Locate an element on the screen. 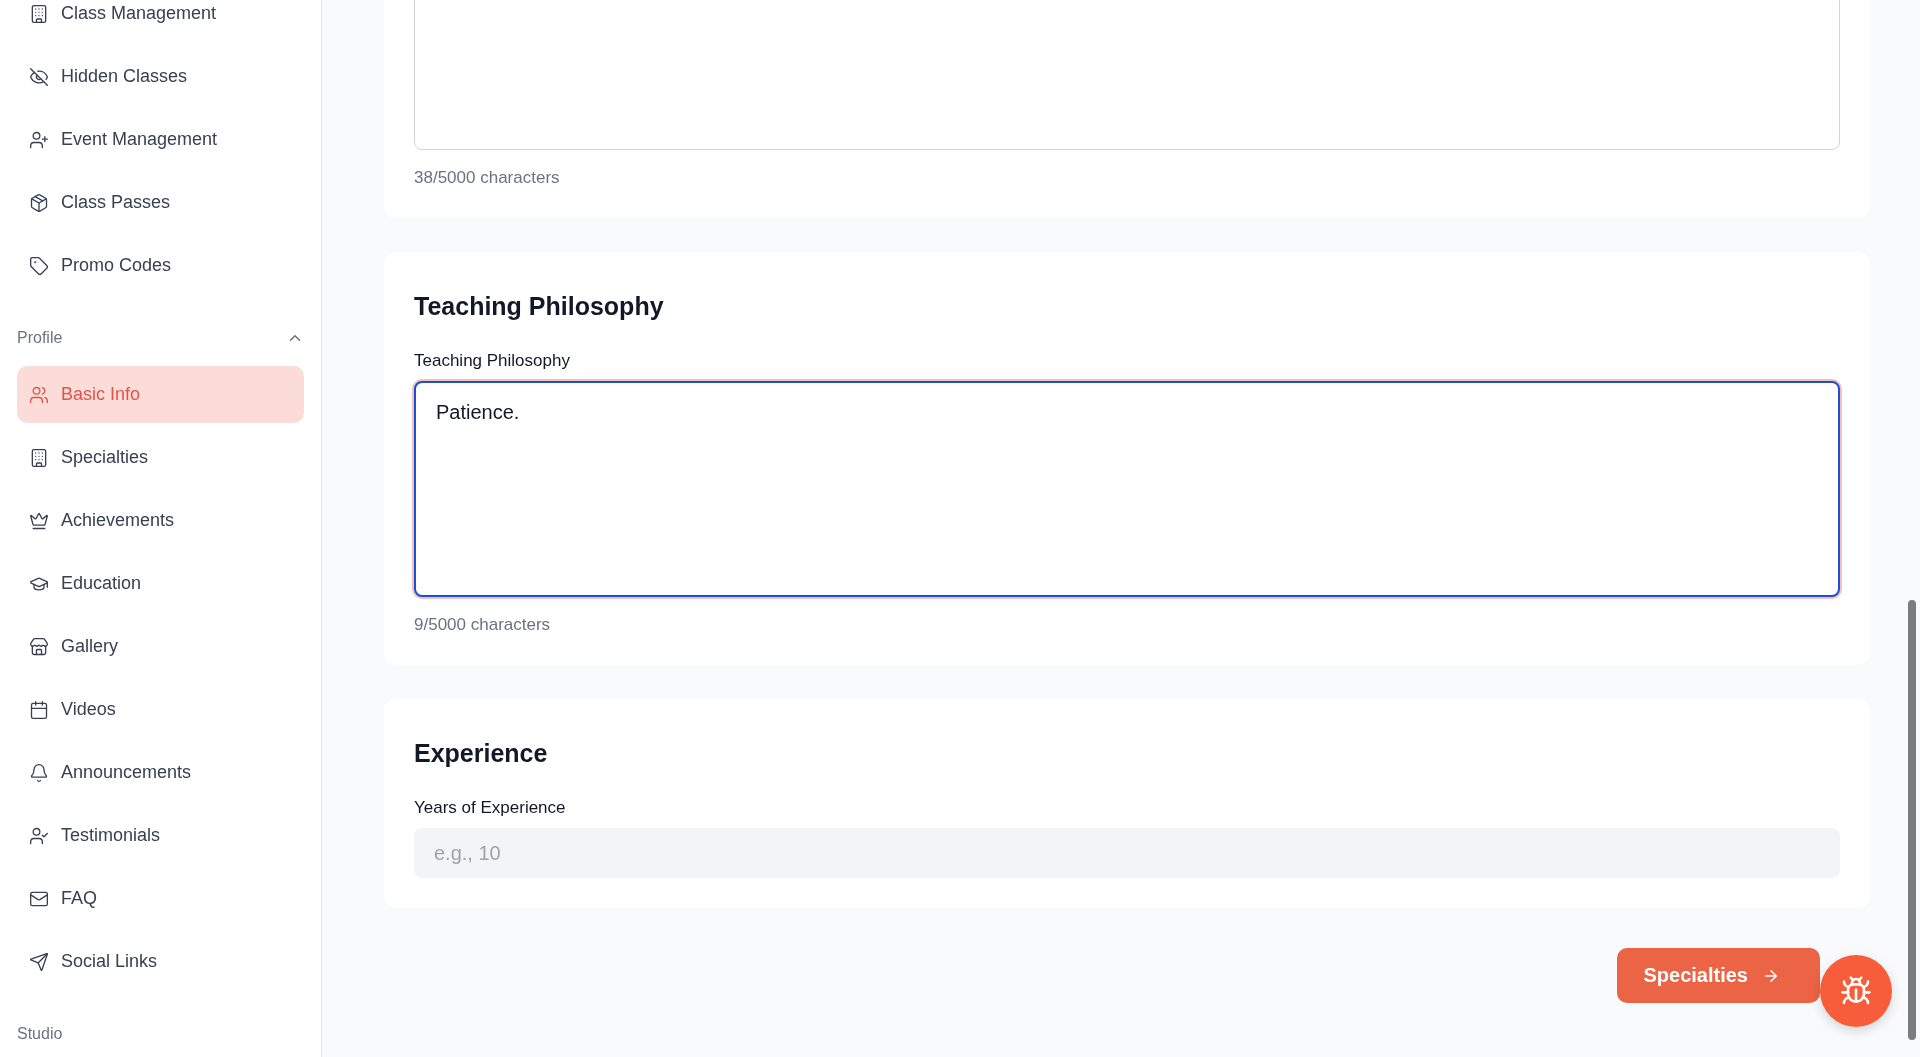  sidebar-item: FAQ is located at coordinates (160, 898).